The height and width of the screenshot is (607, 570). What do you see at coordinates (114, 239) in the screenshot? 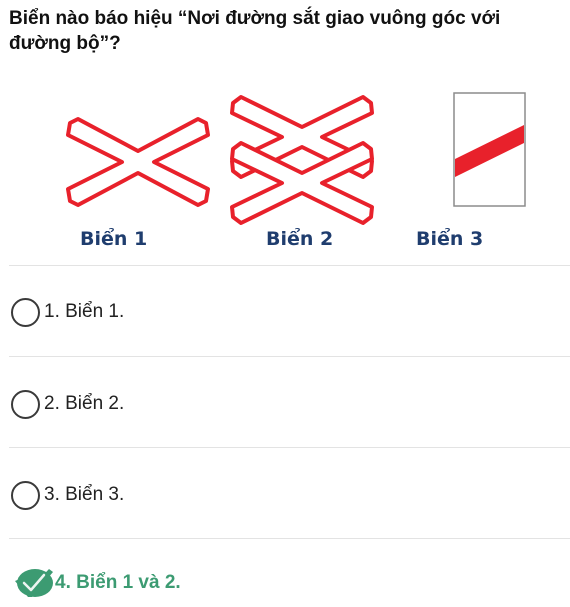
I see `sign-1-caption: Biển 1` at bounding box center [114, 239].